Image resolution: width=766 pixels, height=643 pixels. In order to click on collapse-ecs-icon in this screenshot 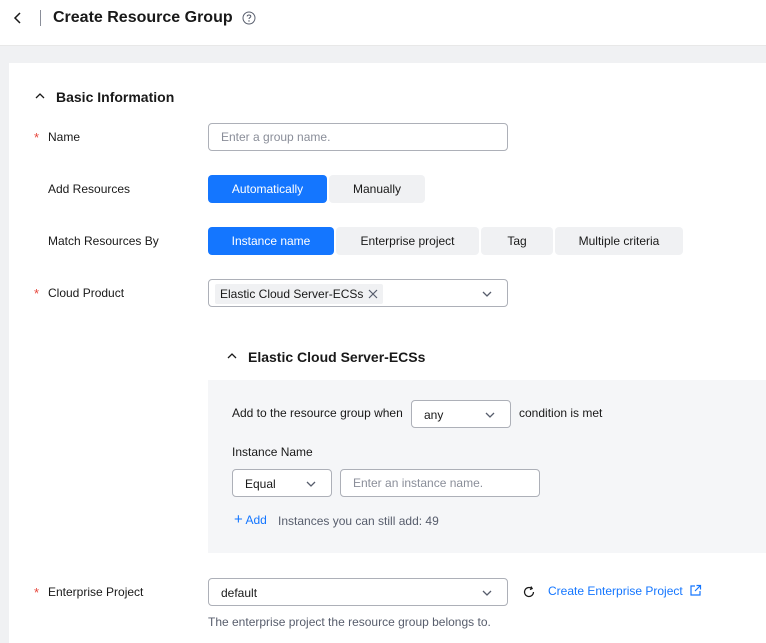, I will do `click(232, 356)`.